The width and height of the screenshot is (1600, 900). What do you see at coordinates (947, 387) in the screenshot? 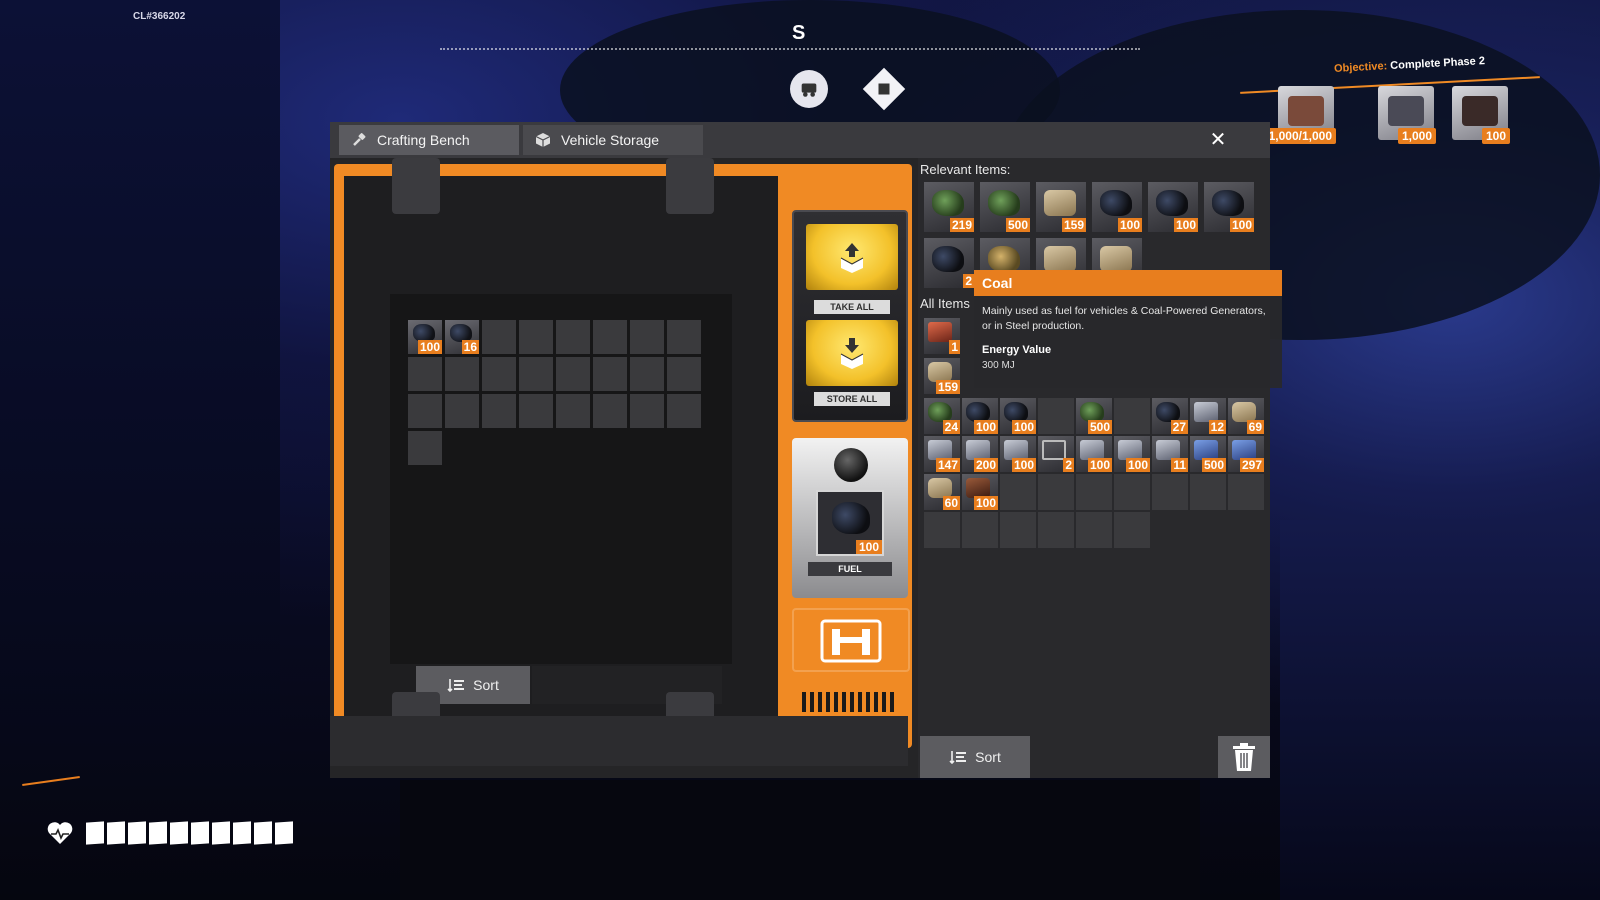
I see `item-quantity: 159` at bounding box center [947, 387].